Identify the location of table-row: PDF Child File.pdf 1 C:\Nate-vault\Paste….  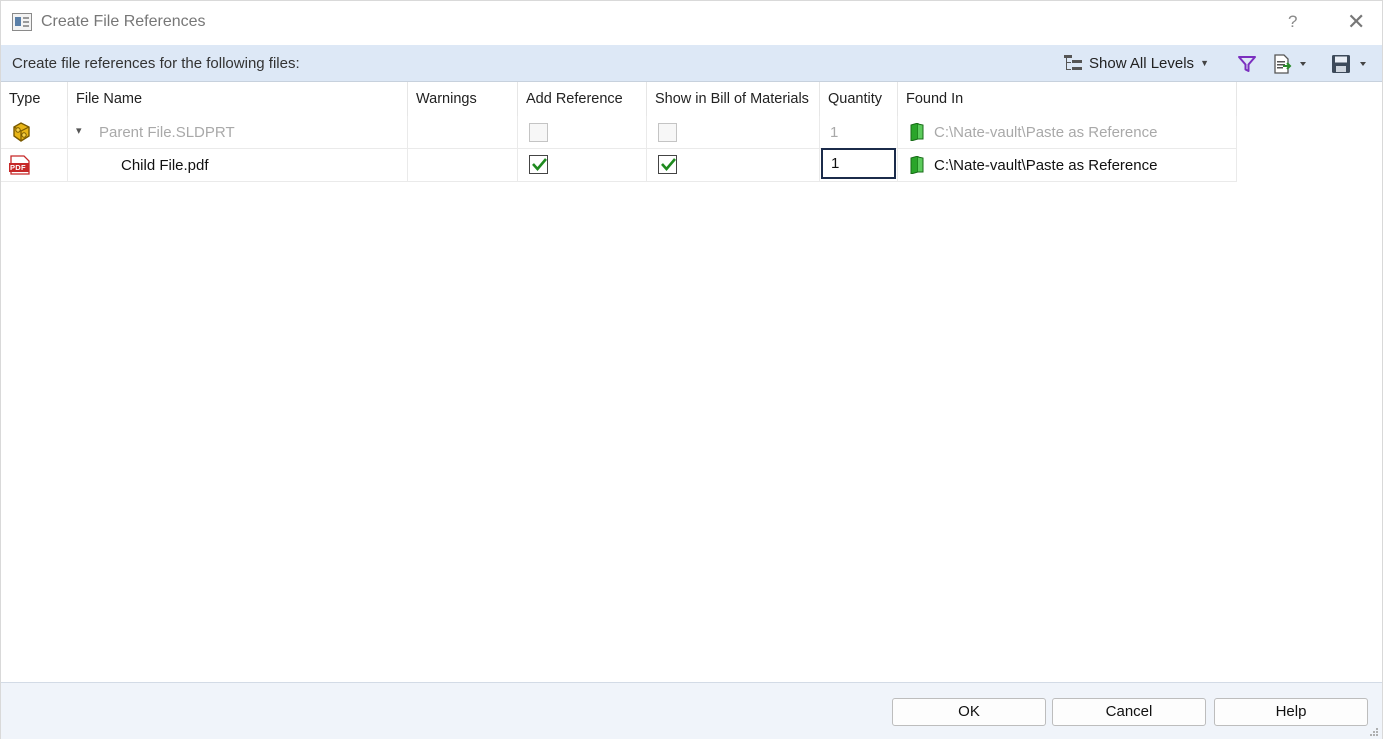
(619, 165).